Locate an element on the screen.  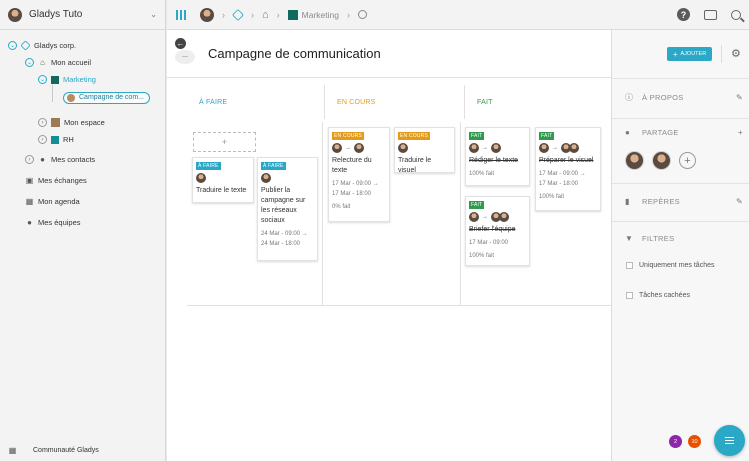
task-card: À FAIRE Traduire le texte is located at coordinates (223, 180).